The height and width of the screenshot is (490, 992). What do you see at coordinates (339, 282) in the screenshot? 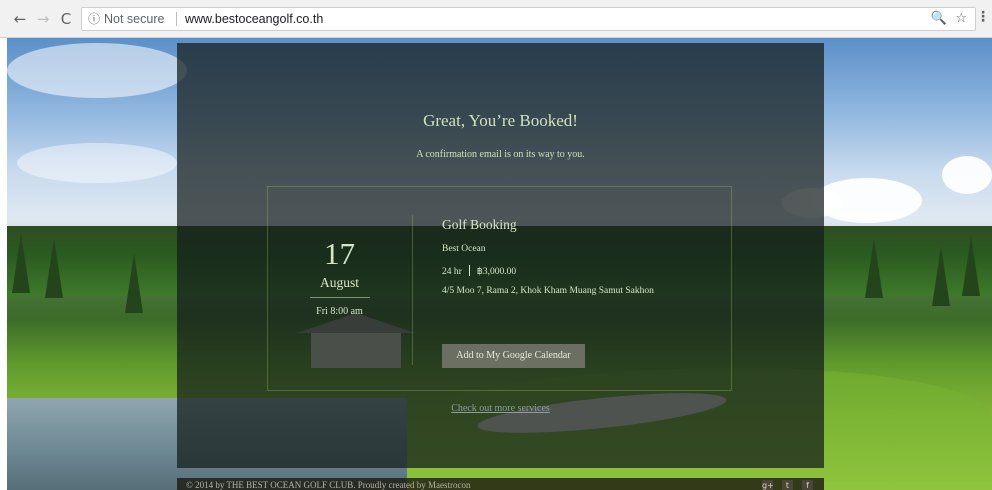
I see `booking-month: August` at bounding box center [339, 282].